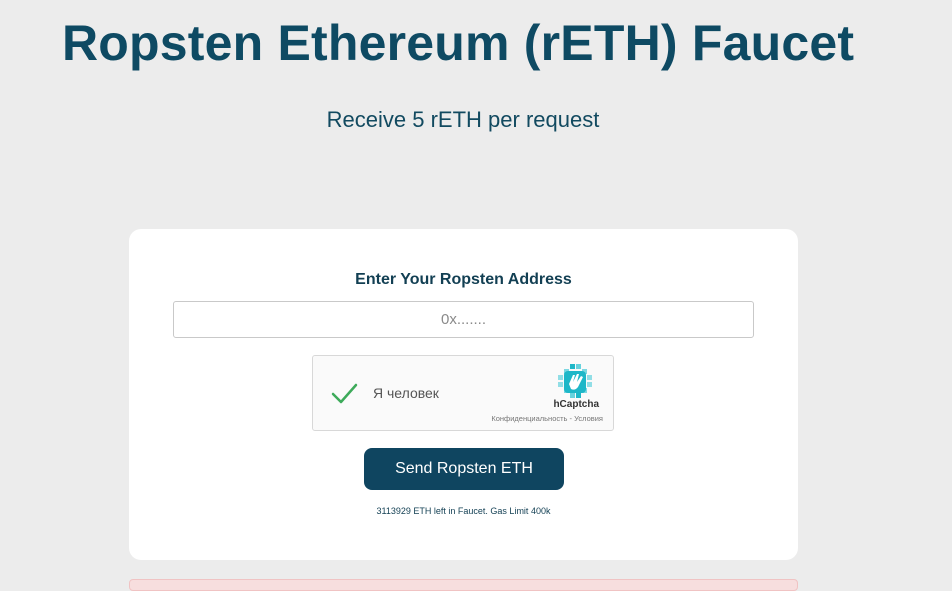 The image size is (952, 591). Describe the element at coordinates (458, 43) in the screenshot. I see `page-title: Ropsten Ethereum (rETH) Faucet` at that location.